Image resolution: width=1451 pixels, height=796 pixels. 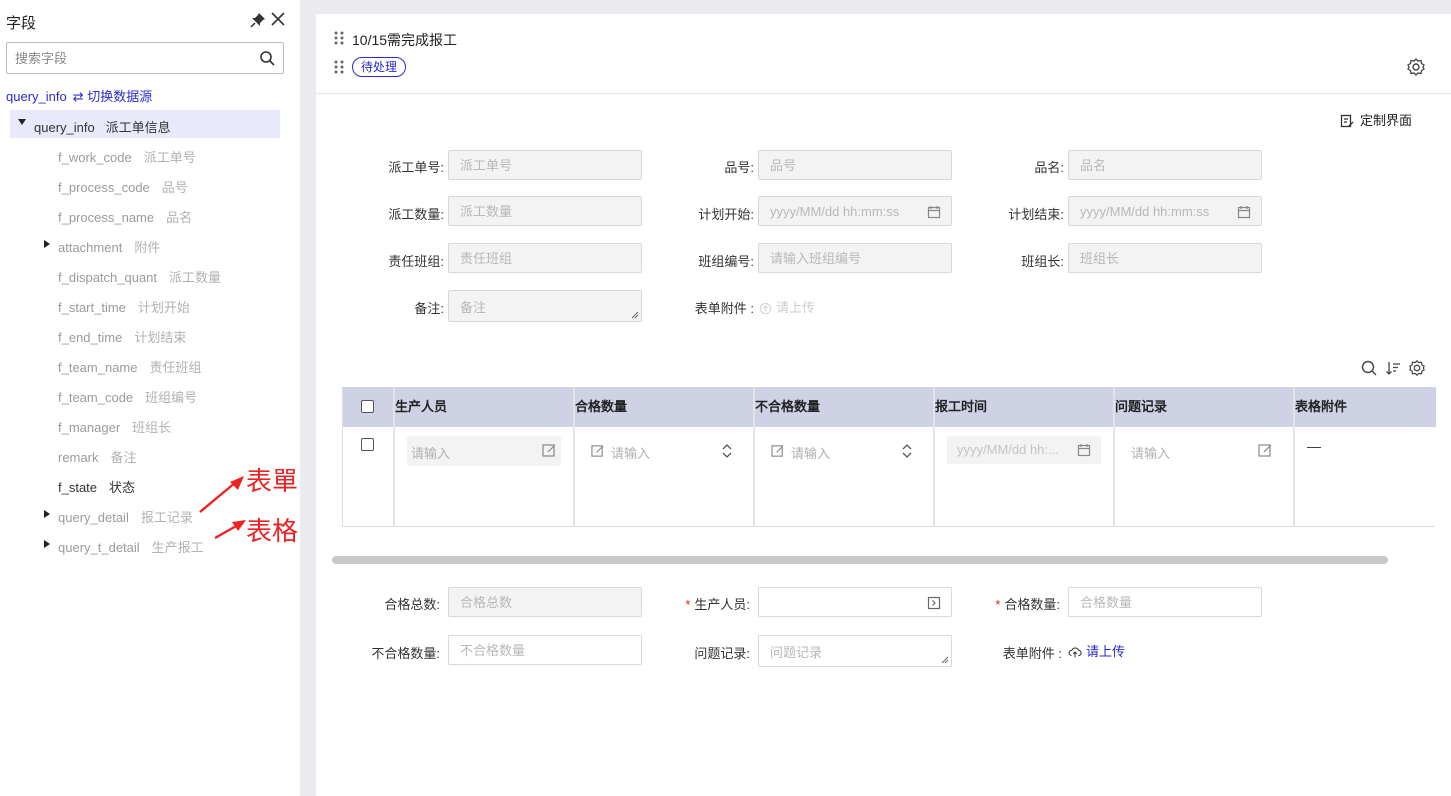 I want to click on work-code-field, so click(x=545, y=165).